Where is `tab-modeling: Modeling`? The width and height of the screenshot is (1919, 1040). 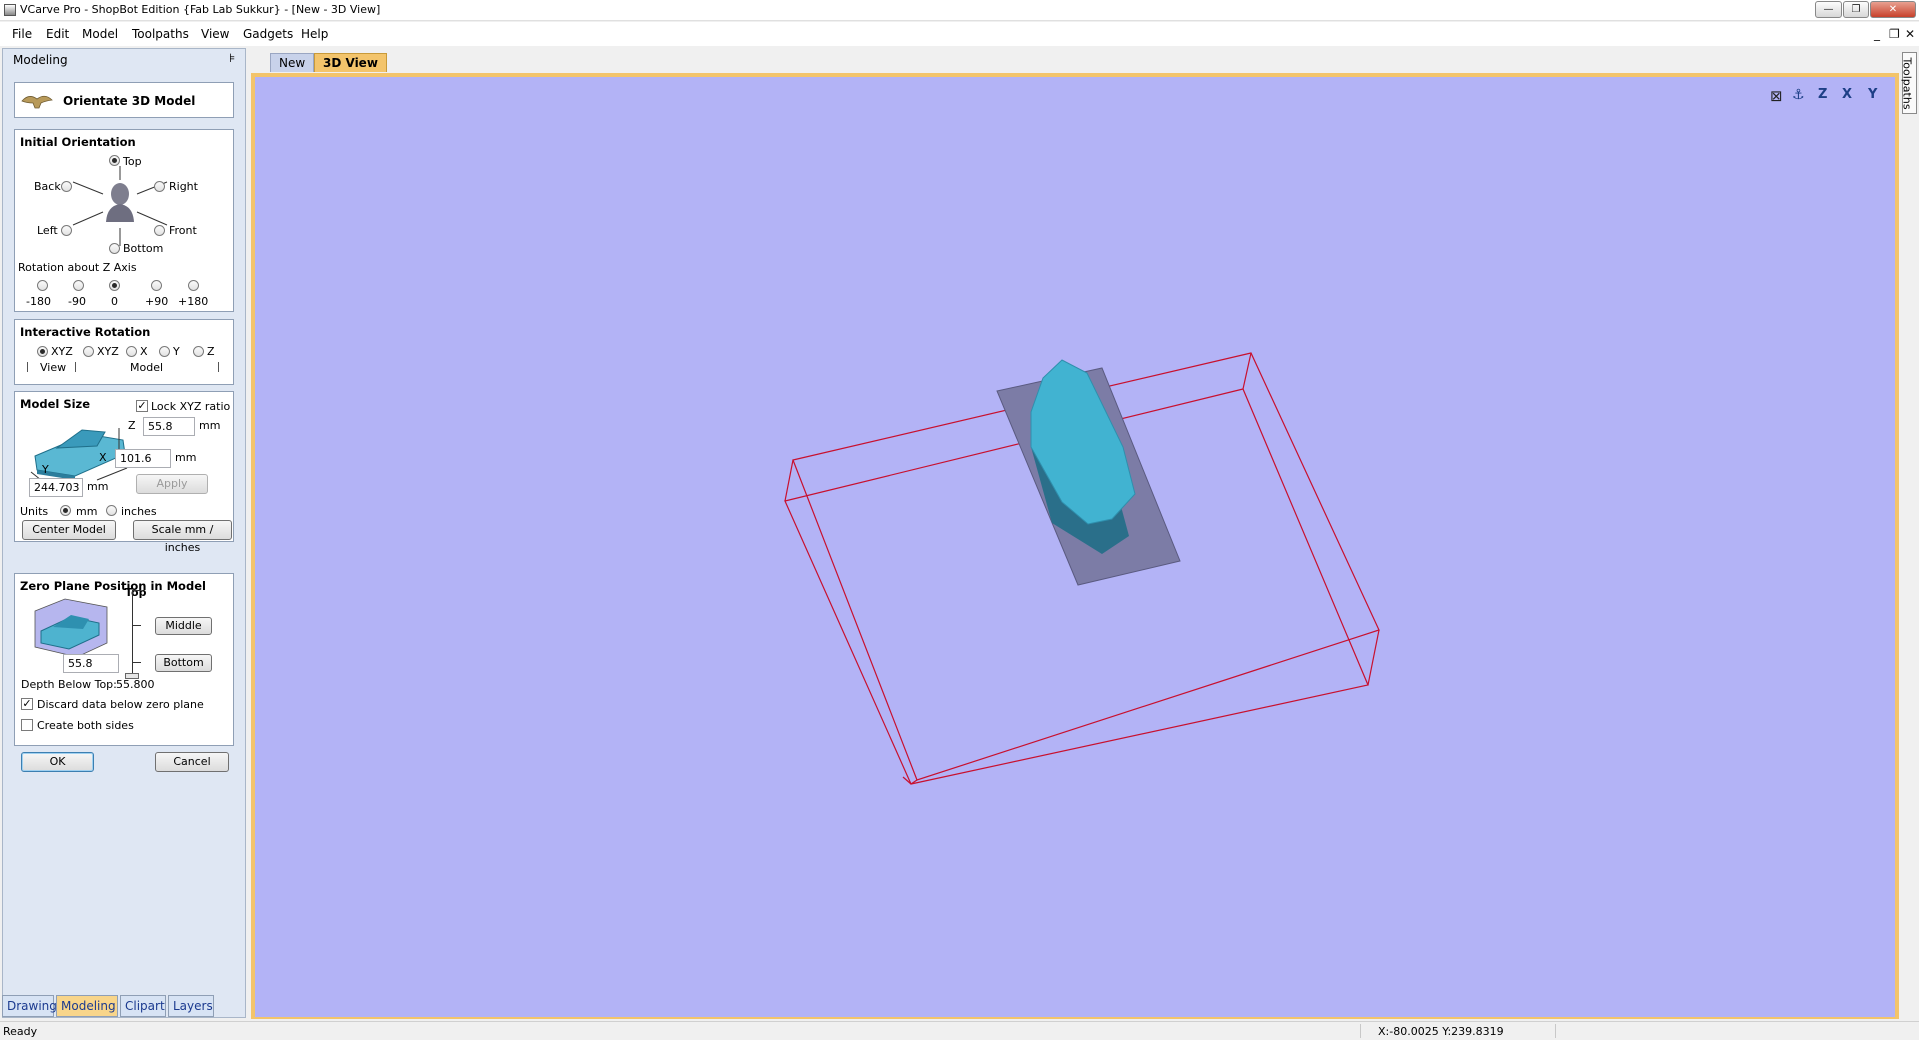
tab-modeling: Modeling is located at coordinates (87, 1006).